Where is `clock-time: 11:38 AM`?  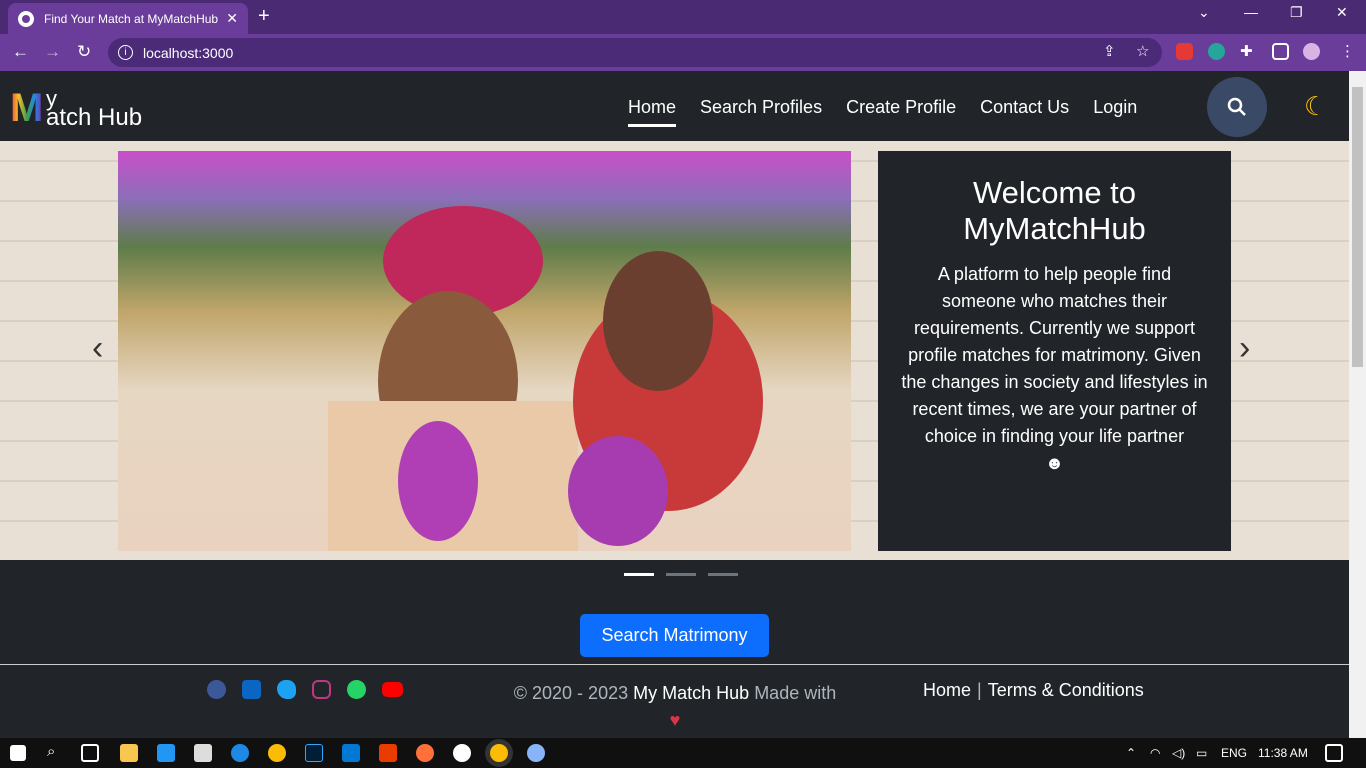
clock-time: 11:38 AM is located at coordinates (1283, 753).